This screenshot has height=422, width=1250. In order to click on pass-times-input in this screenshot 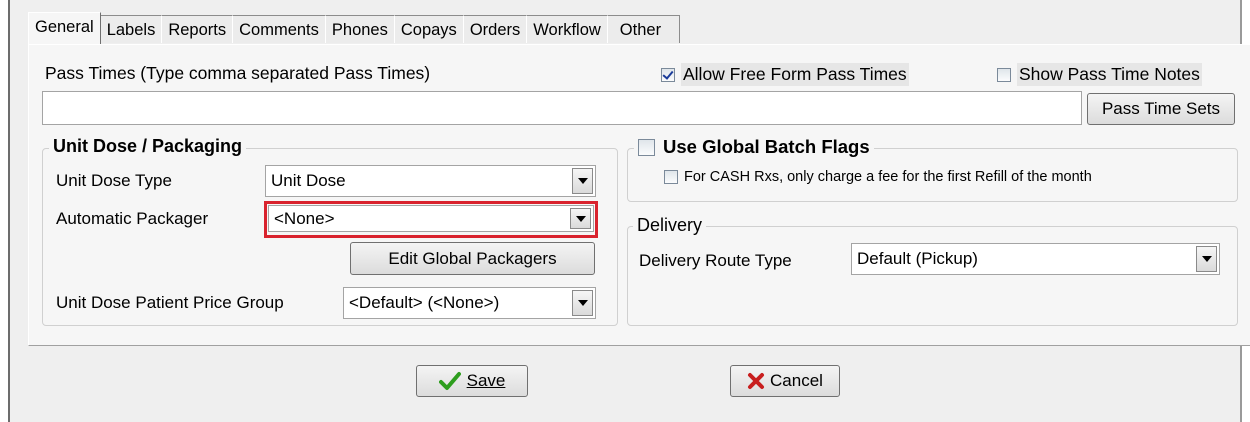, I will do `click(562, 108)`.